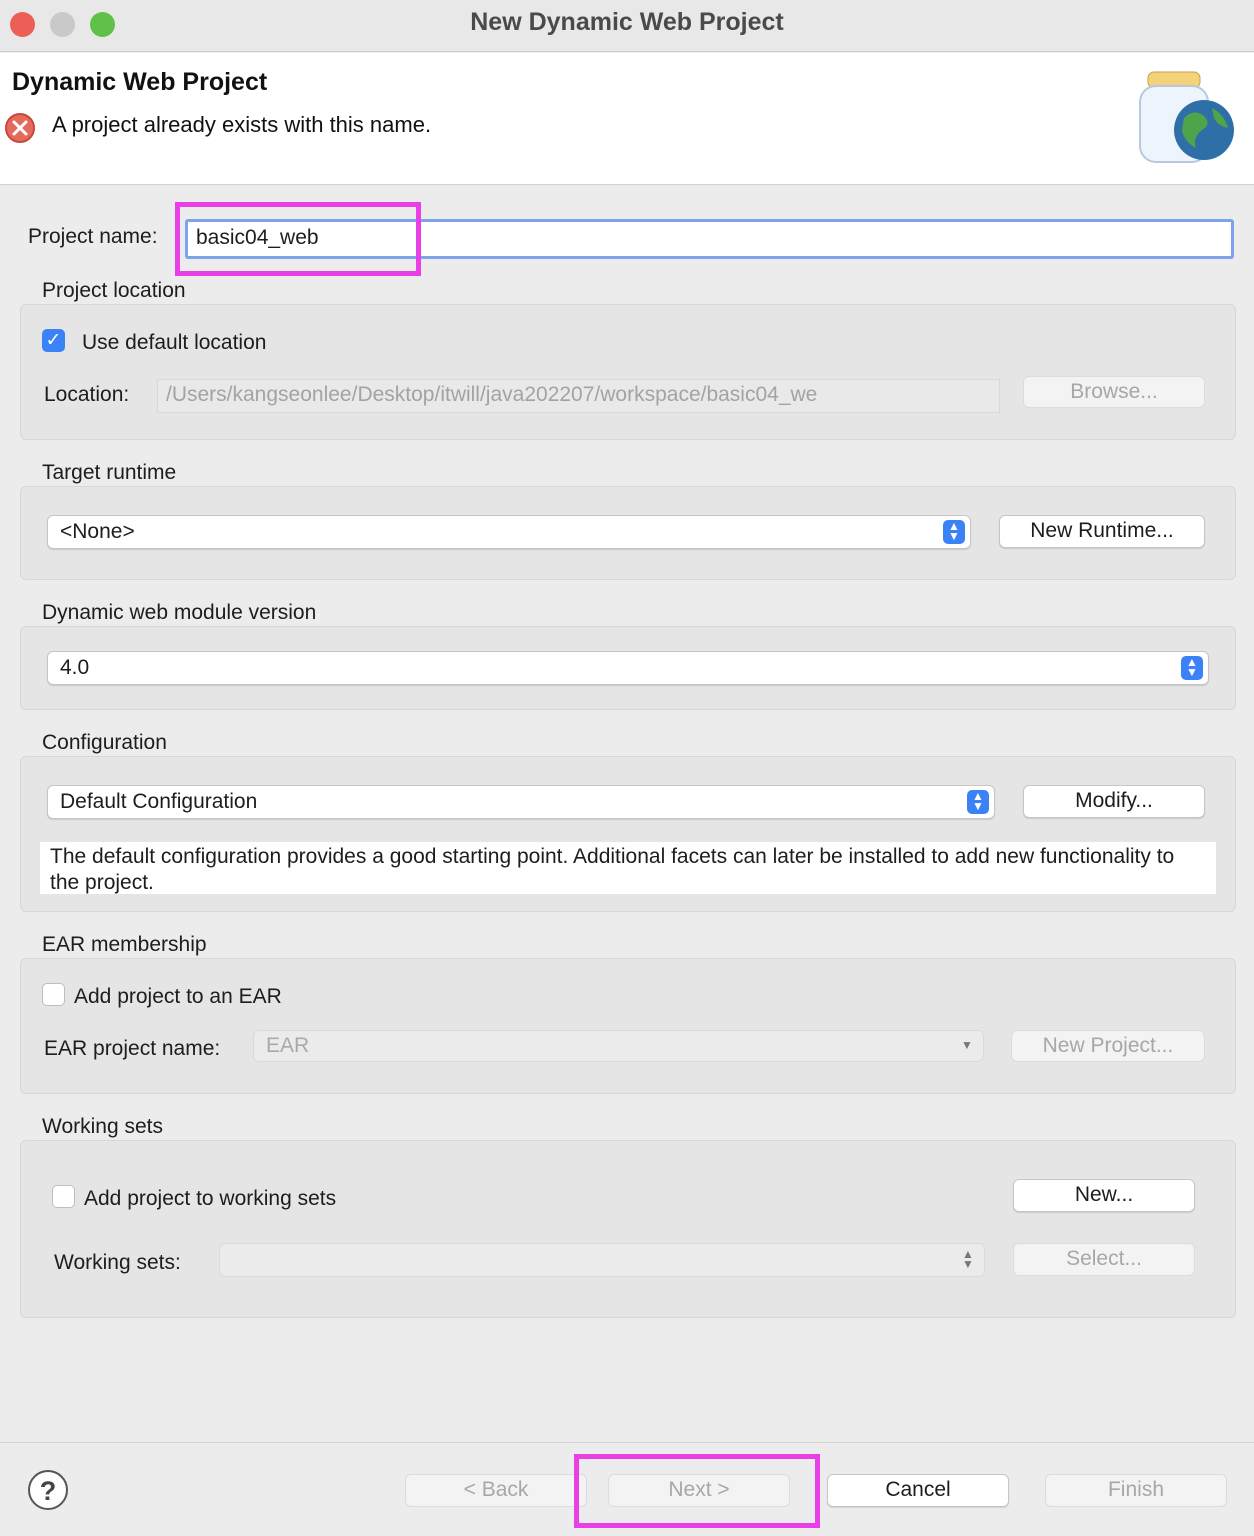 Image resolution: width=1254 pixels, height=1536 pixels. I want to click on back-button: < Back, so click(496, 1490).